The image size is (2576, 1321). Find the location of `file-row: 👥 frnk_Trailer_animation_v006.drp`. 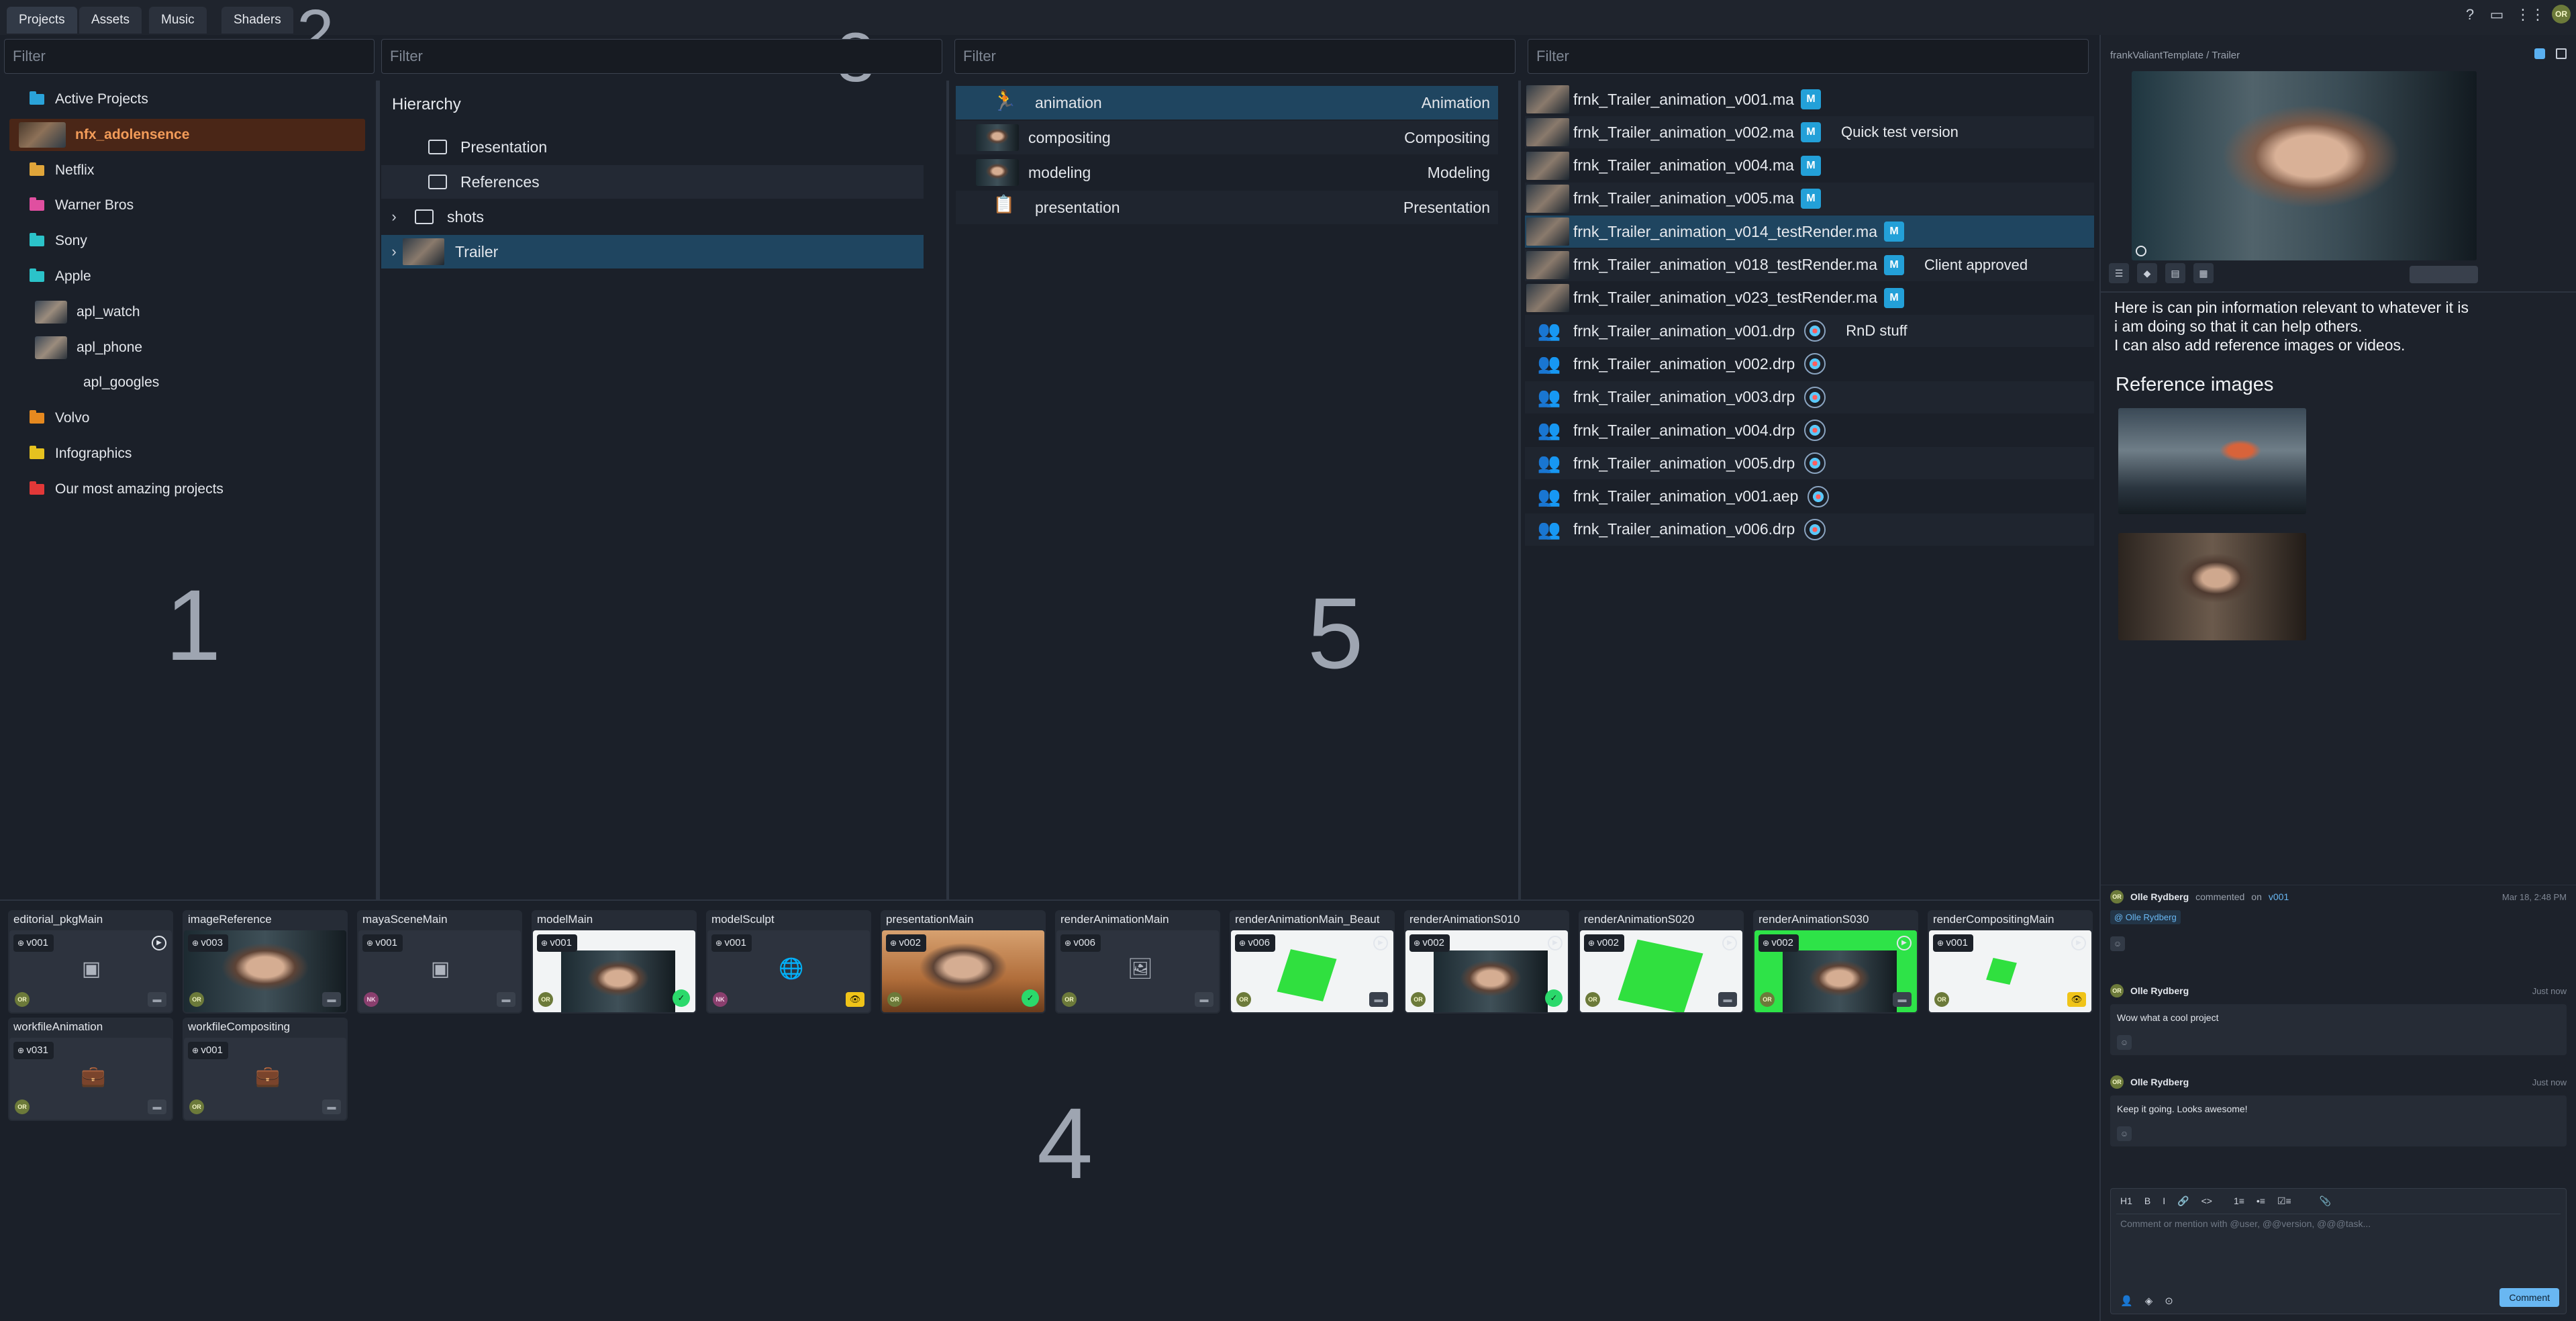

file-row: 👥 frnk_Trailer_animation_v006.drp is located at coordinates (1809, 529).